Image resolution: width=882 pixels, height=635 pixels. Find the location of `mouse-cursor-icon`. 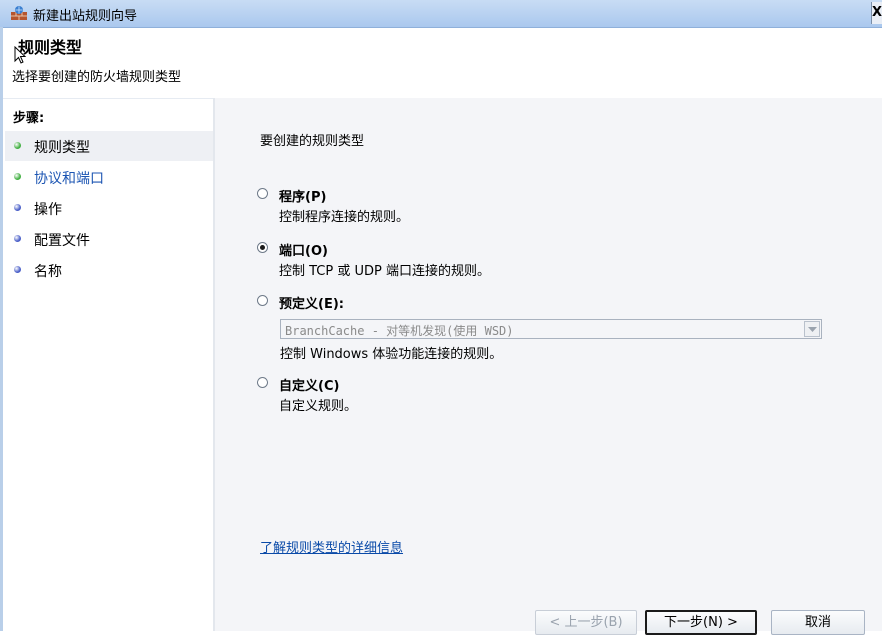

mouse-cursor-icon is located at coordinates (20, 55).